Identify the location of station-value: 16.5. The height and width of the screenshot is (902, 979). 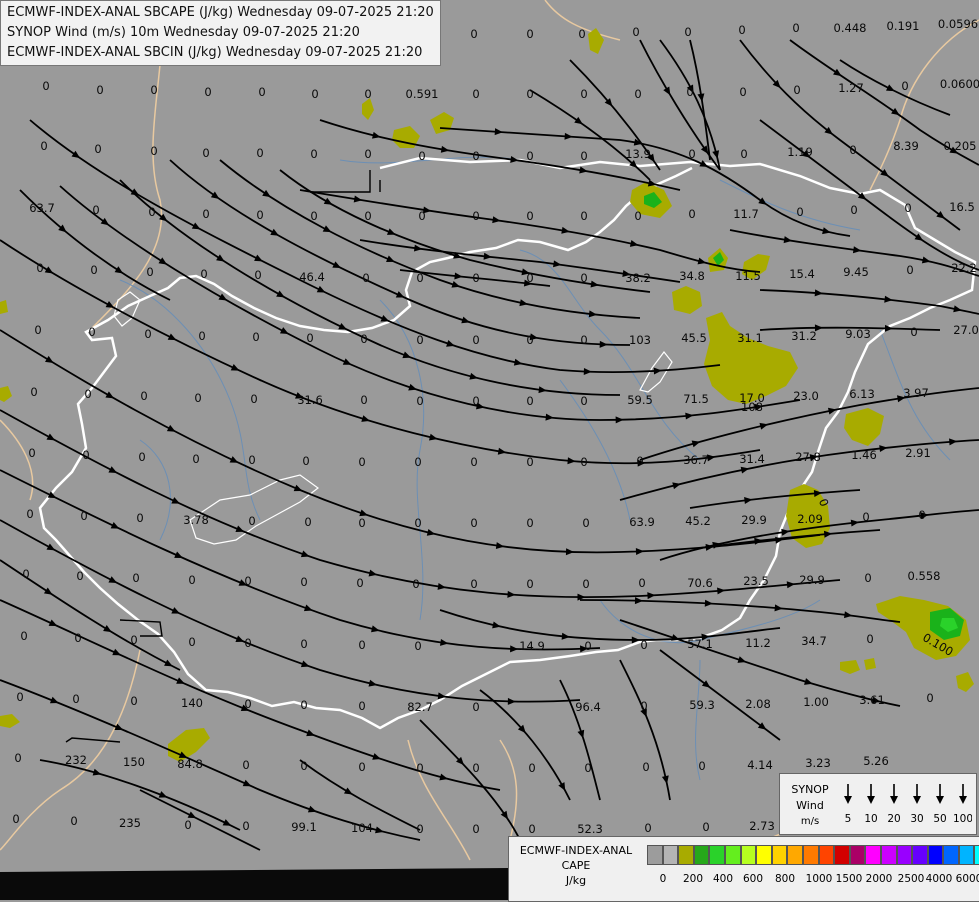
(962, 207).